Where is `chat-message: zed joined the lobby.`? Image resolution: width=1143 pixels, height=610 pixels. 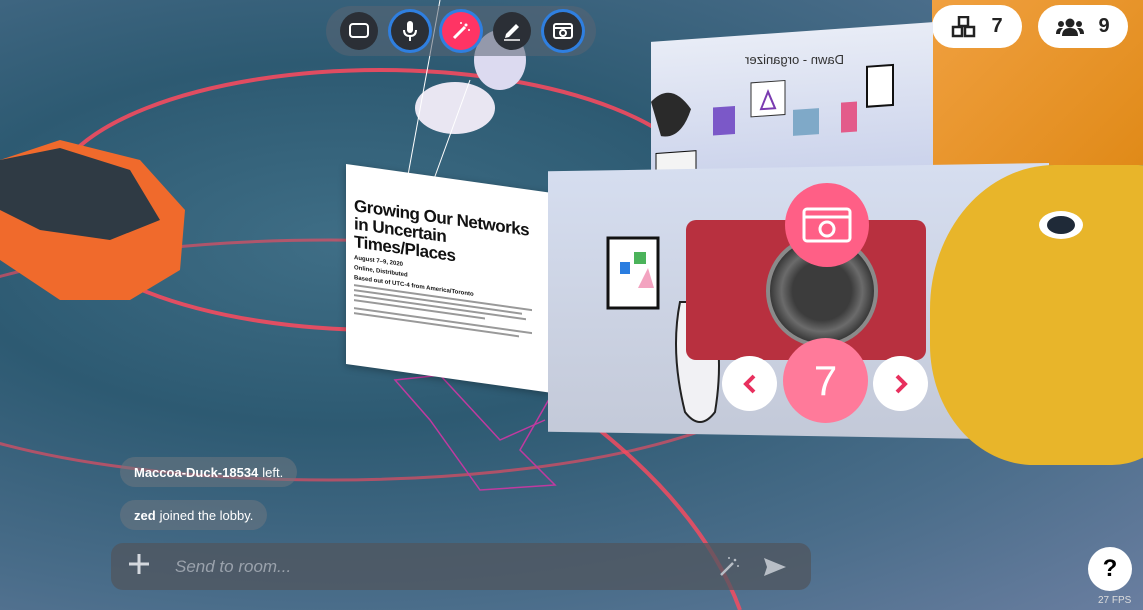
chat-message: zed joined the lobby. is located at coordinates (194, 515).